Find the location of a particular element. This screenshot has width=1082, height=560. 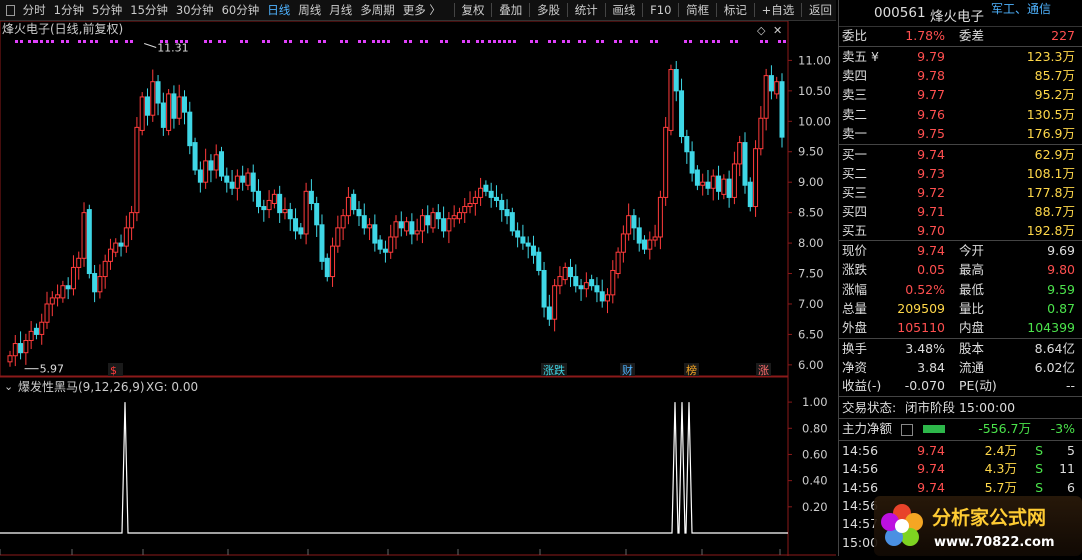

period-tab-8: 月线 is located at coordinates (340, 10).